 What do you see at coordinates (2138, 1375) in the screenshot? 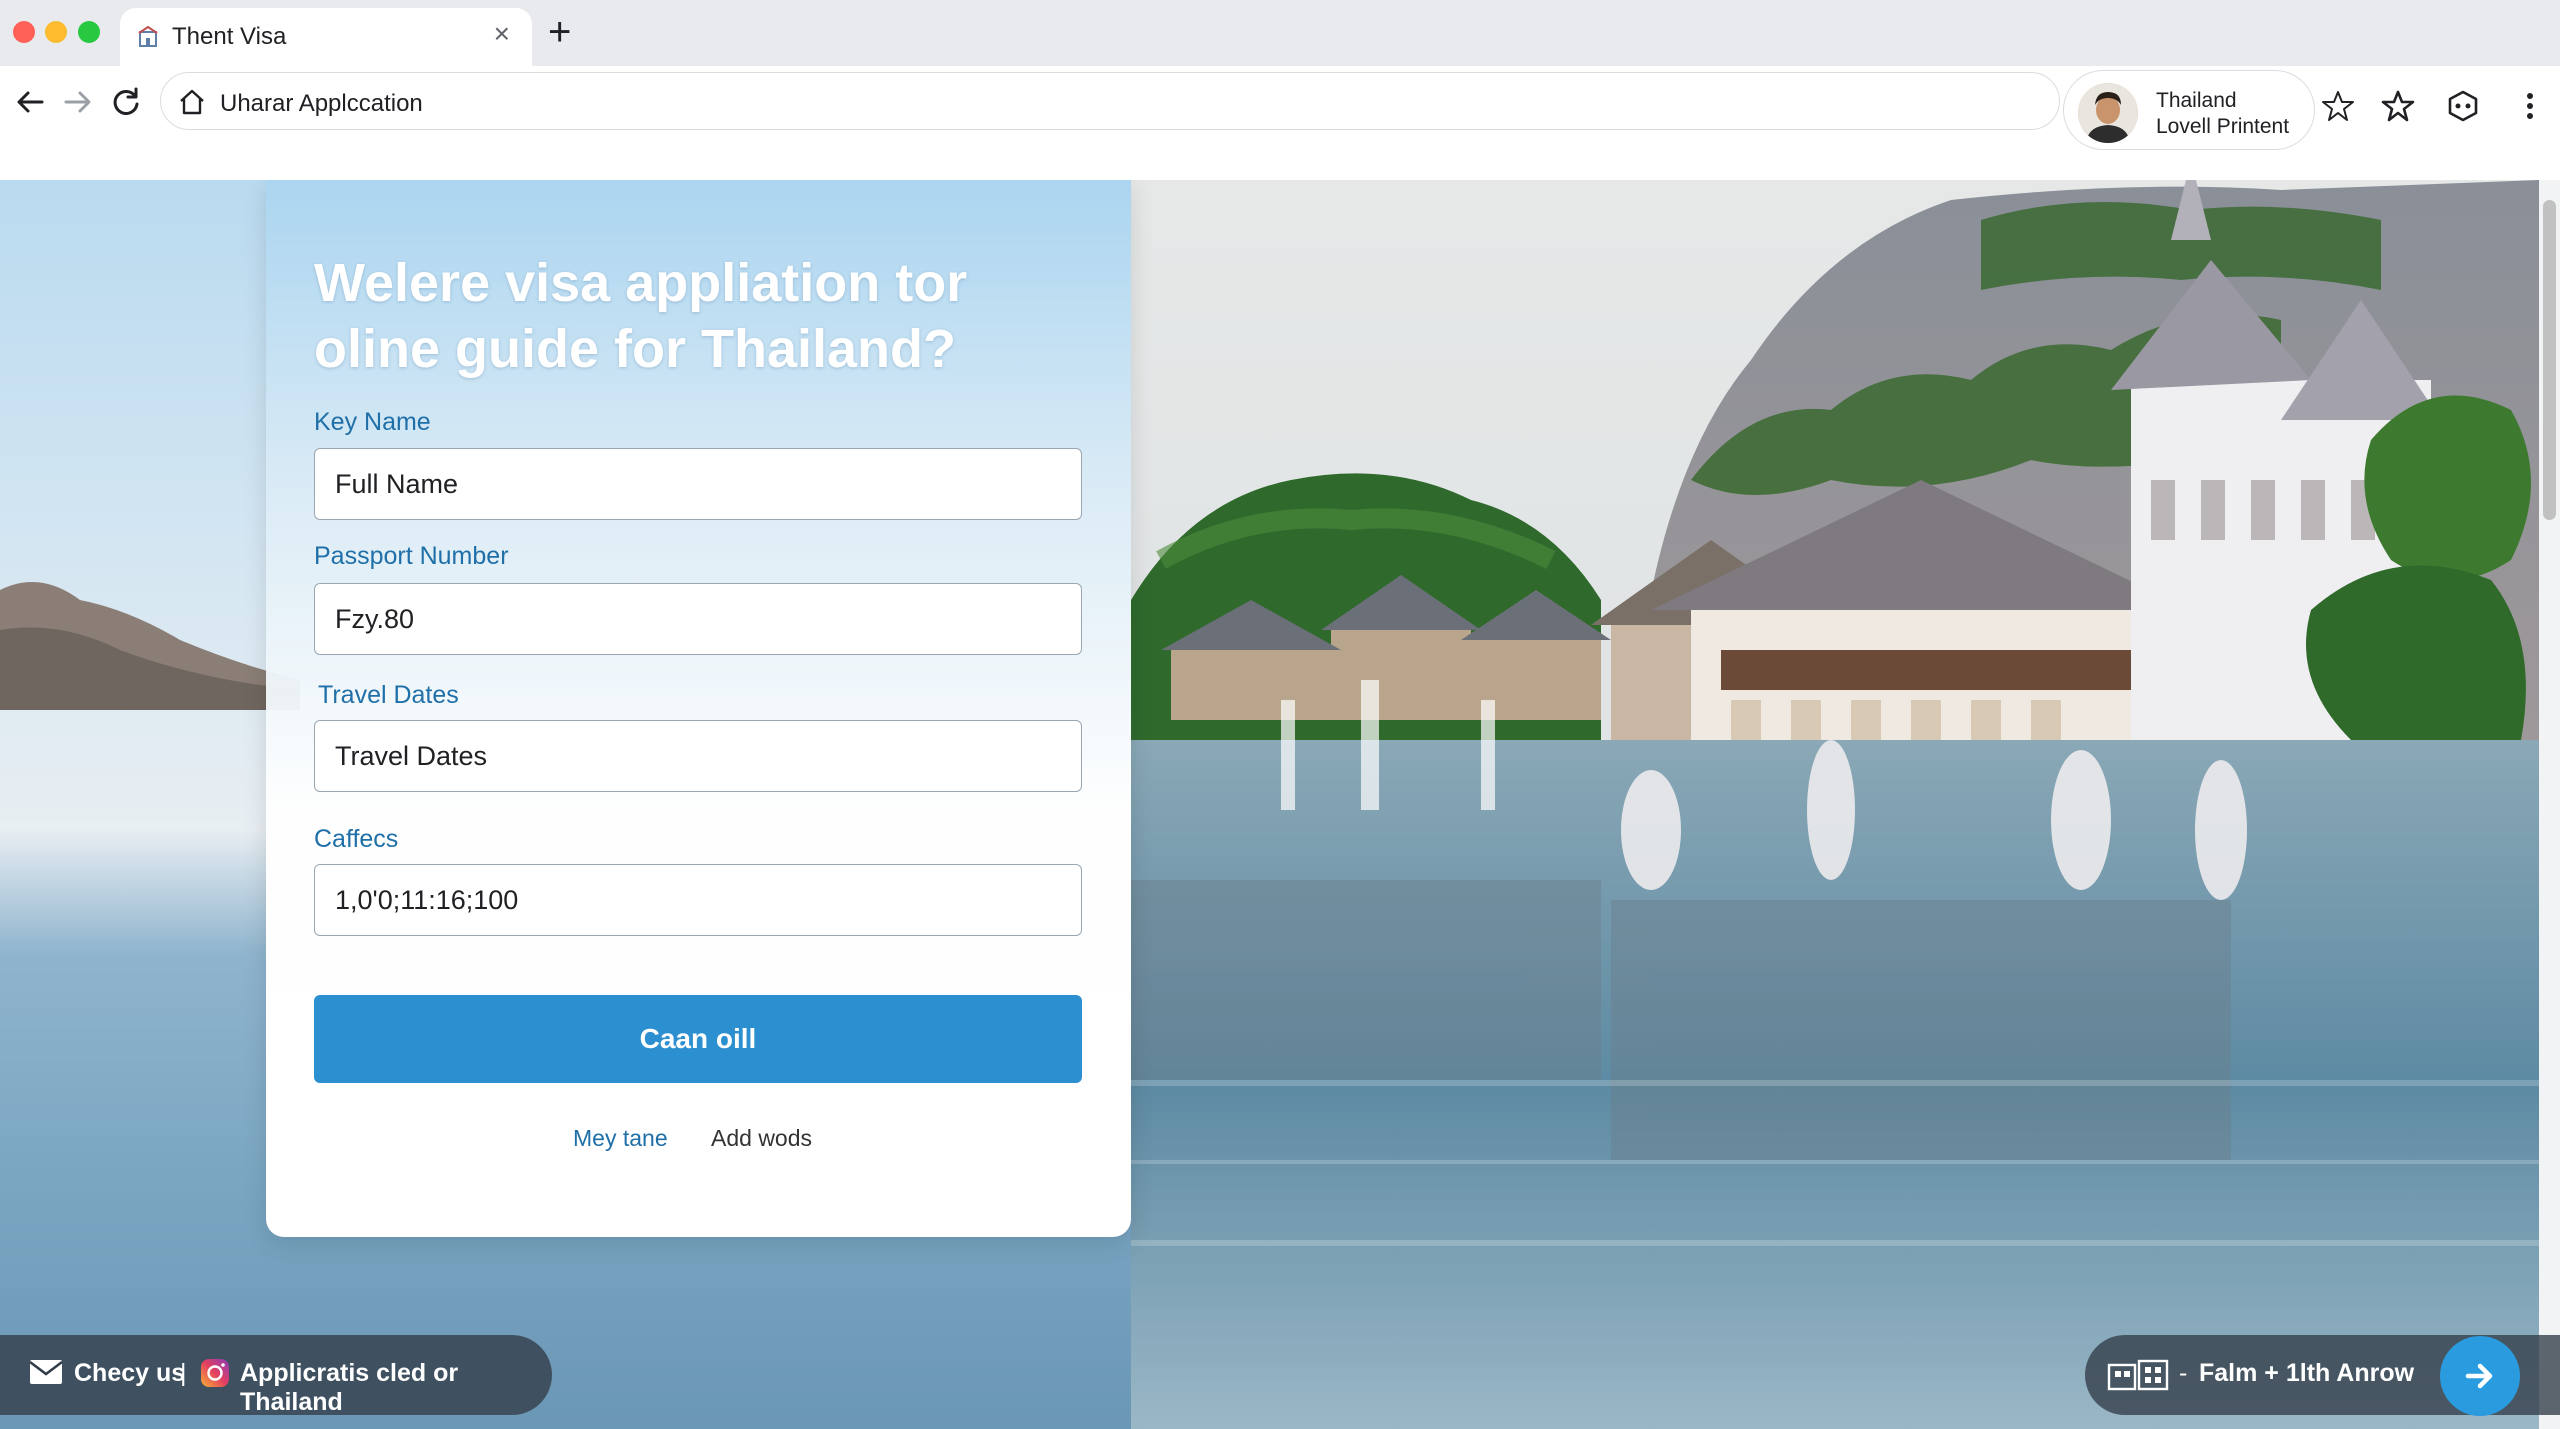
I see `building-icon` at bounding box center [2138, 1375].